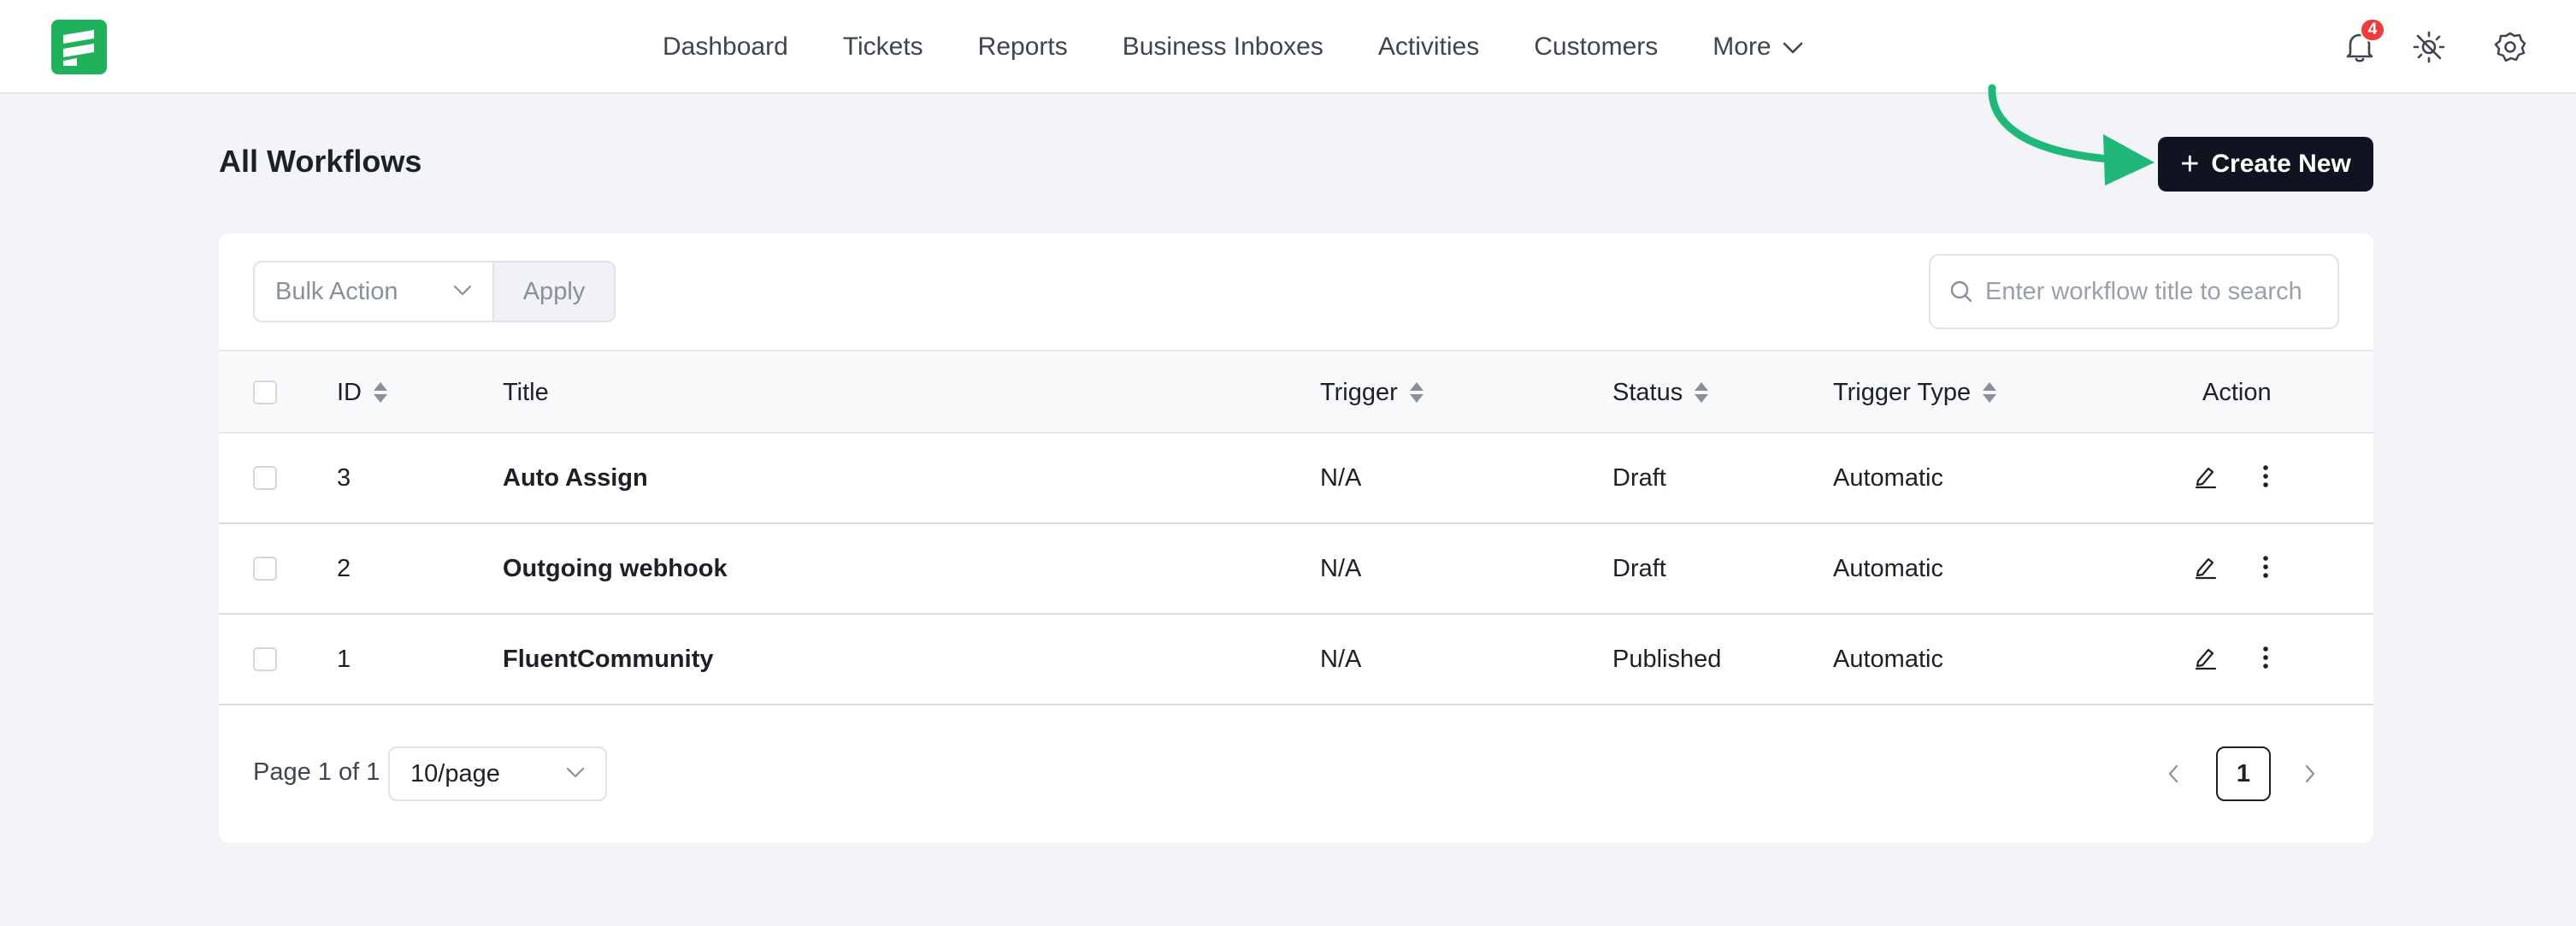 This screenshot has width=2576, height=926. I want to click on chevron-left-icon, so click(2173, 773).